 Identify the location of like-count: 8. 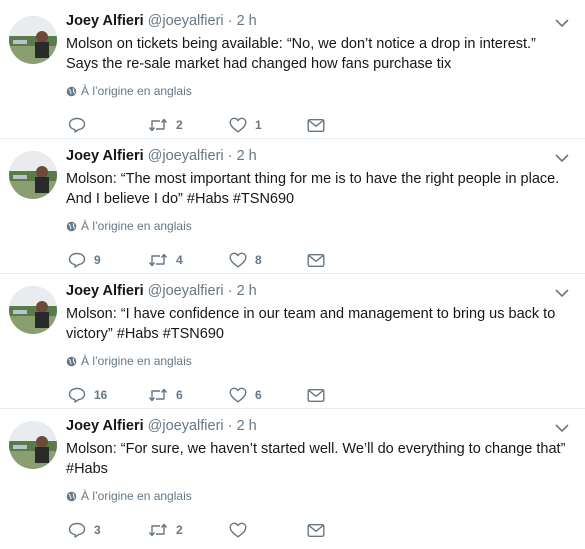
(258, 260).